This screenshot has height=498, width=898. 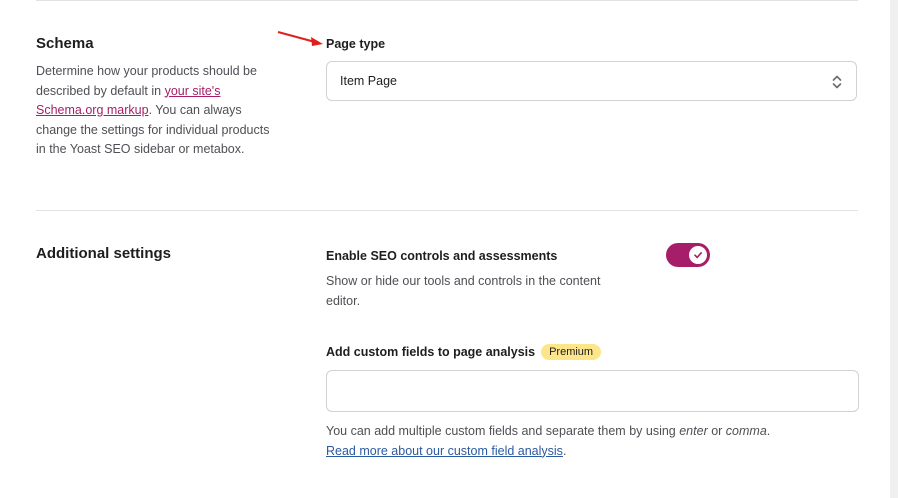 I want to click on seo-controls-toggle, so click(x=688, y=255).